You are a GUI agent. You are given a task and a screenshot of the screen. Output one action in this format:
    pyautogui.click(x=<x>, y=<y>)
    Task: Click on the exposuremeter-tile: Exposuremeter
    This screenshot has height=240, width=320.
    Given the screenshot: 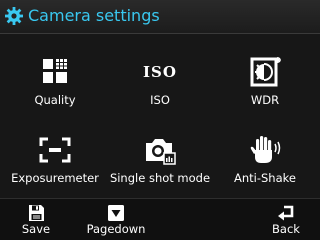 What is the action you would take?
    pyautogui.click(x=55, y=157)
    